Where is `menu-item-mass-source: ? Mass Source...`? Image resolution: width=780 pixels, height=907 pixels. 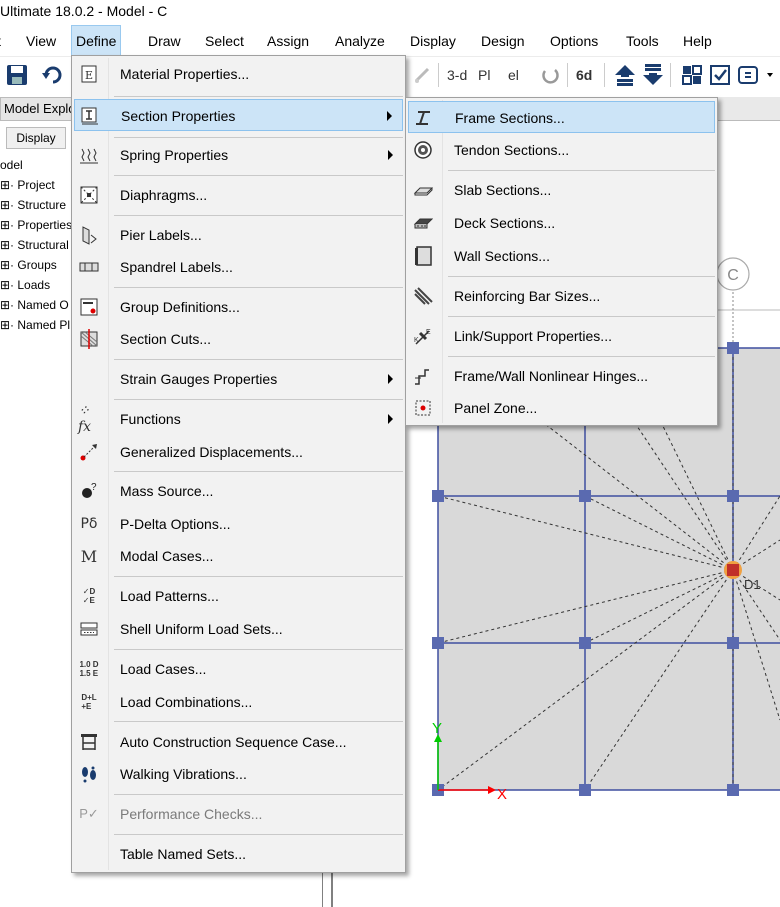
menu-item-mass-source: ? Mass Source... is located at coordinates (238, 491).